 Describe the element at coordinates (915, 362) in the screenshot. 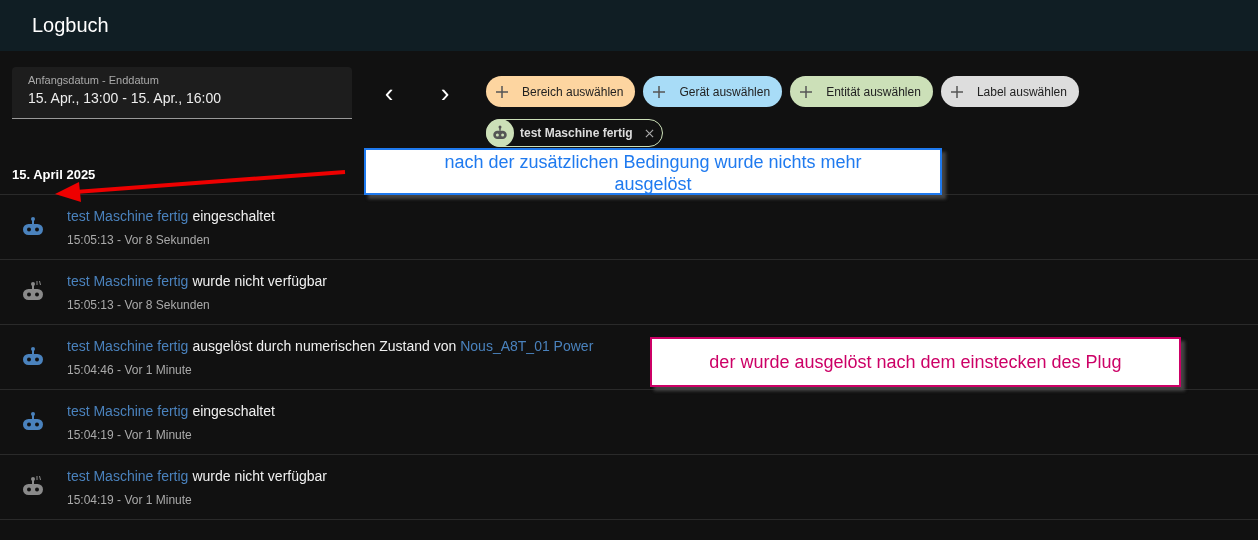

I see `callout-note: der wurde ausgelöst nach dem einstecken des Plug` at that location.